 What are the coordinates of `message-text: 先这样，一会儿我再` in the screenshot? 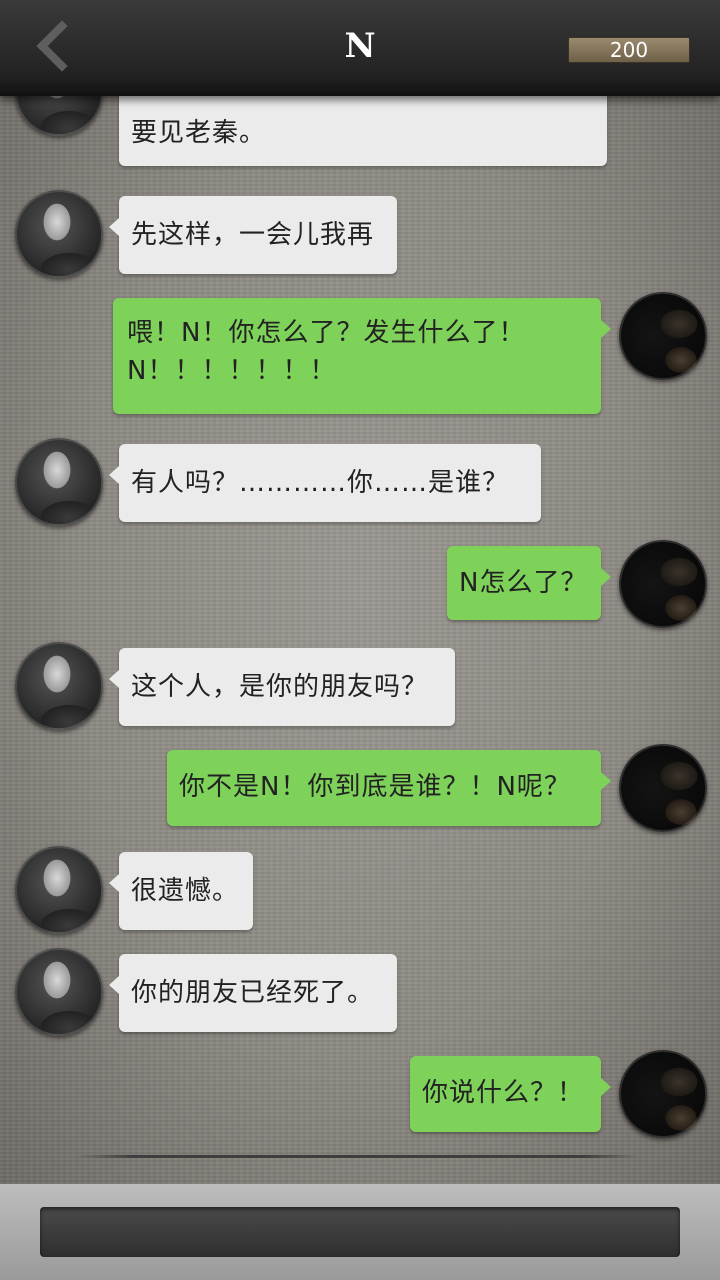 It's located at (253, 235).